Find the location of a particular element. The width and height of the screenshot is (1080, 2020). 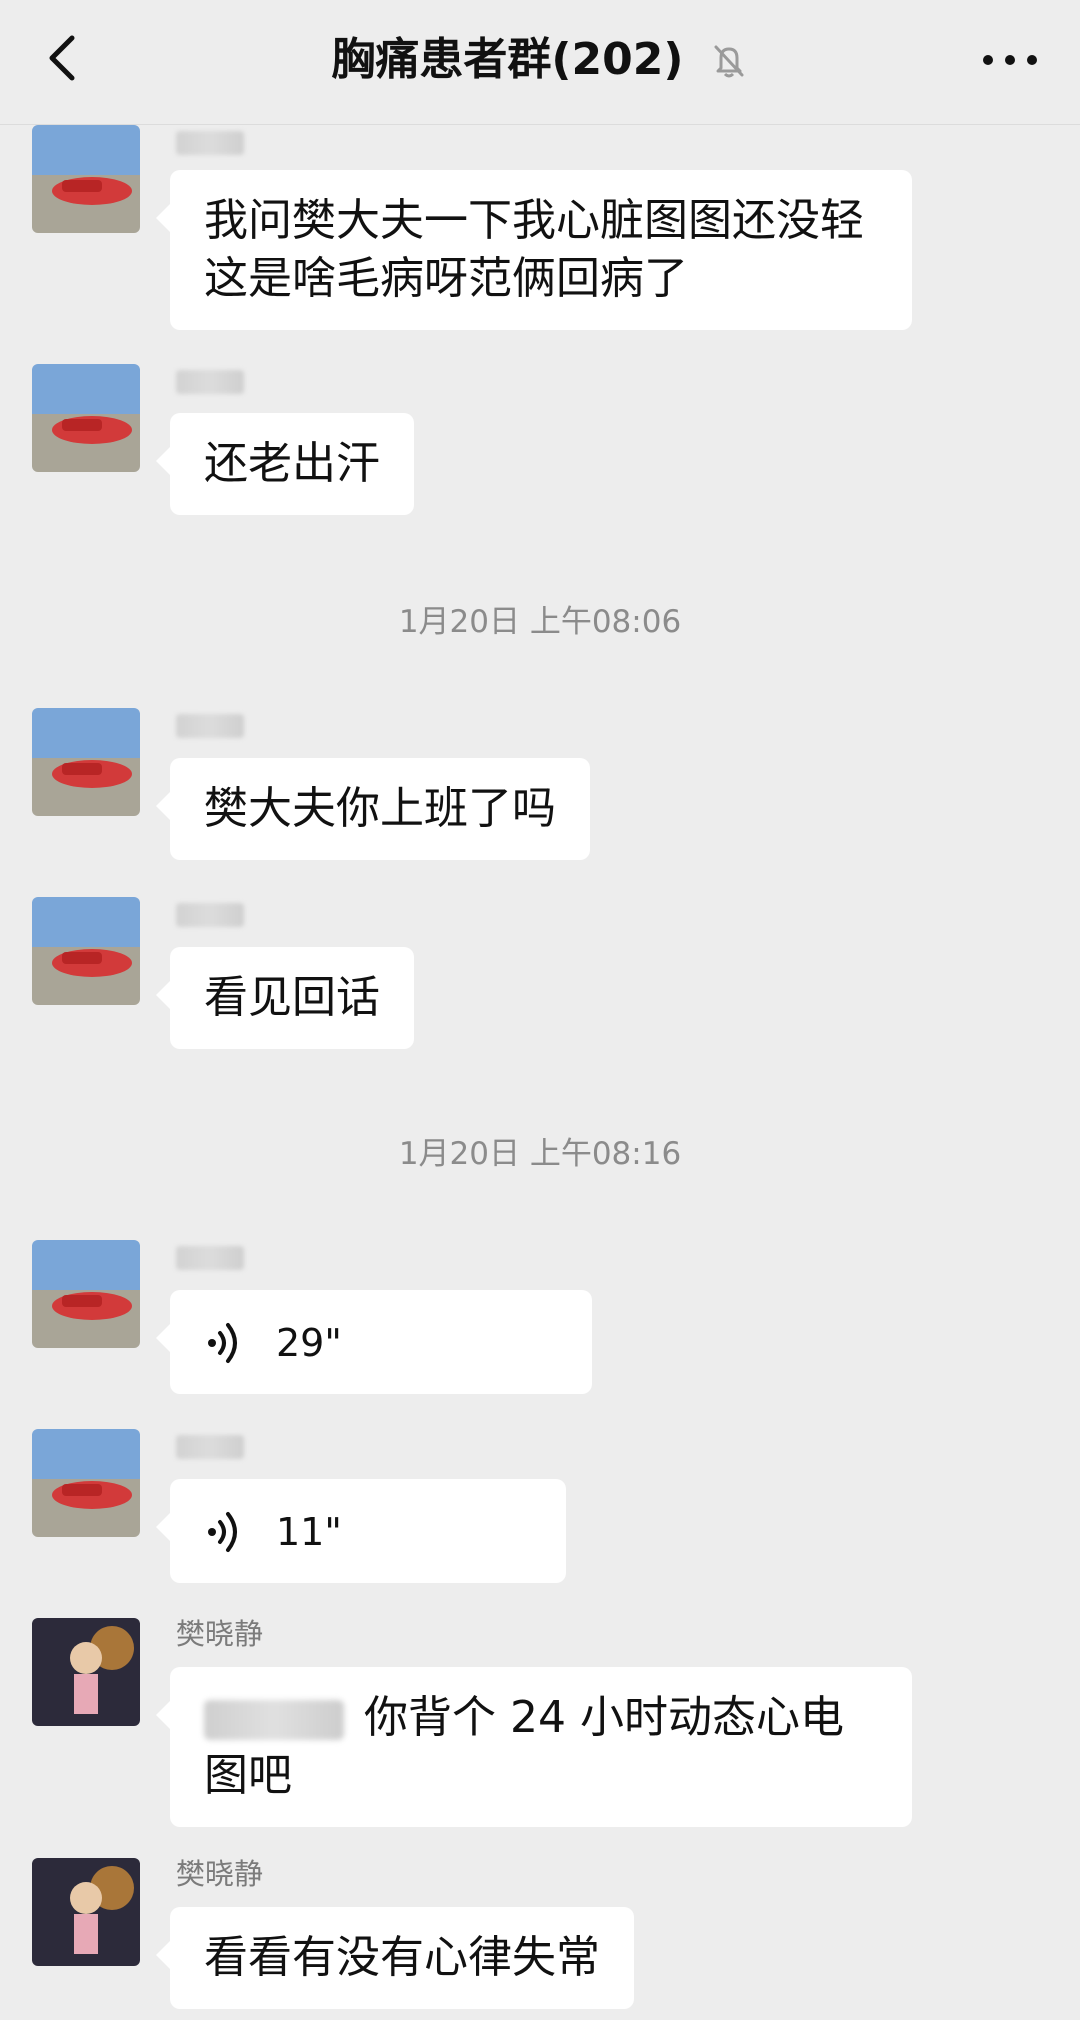

message-bubble: 樊大夫你上班了吗 is located at coordinates (373, 809).